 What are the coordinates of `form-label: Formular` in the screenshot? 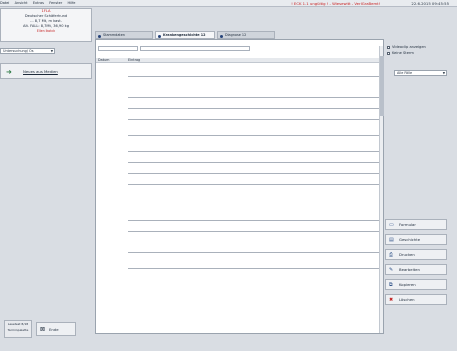 It's located at (407, 224).